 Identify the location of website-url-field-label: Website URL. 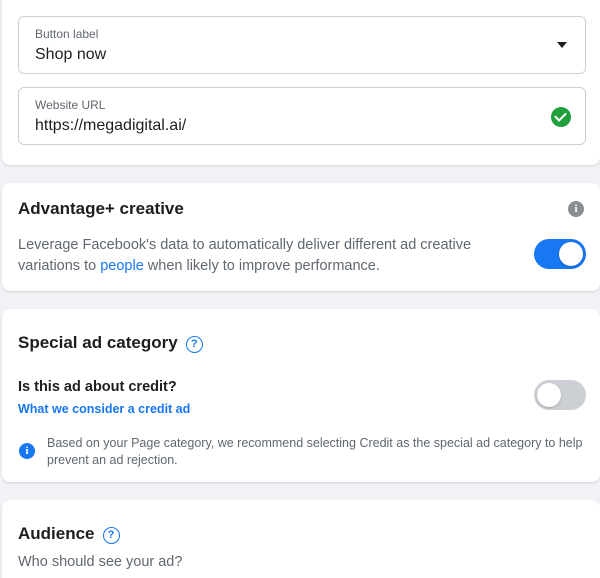
(70, 105).